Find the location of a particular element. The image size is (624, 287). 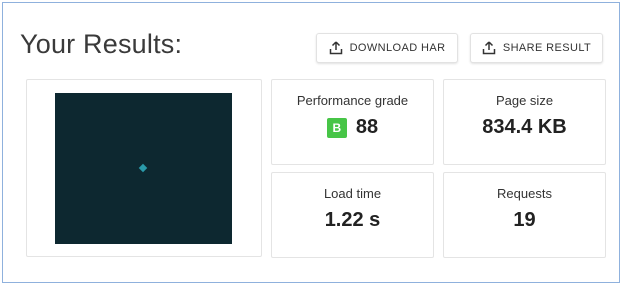

grade-badge: B is located at coordinates (336, 127).